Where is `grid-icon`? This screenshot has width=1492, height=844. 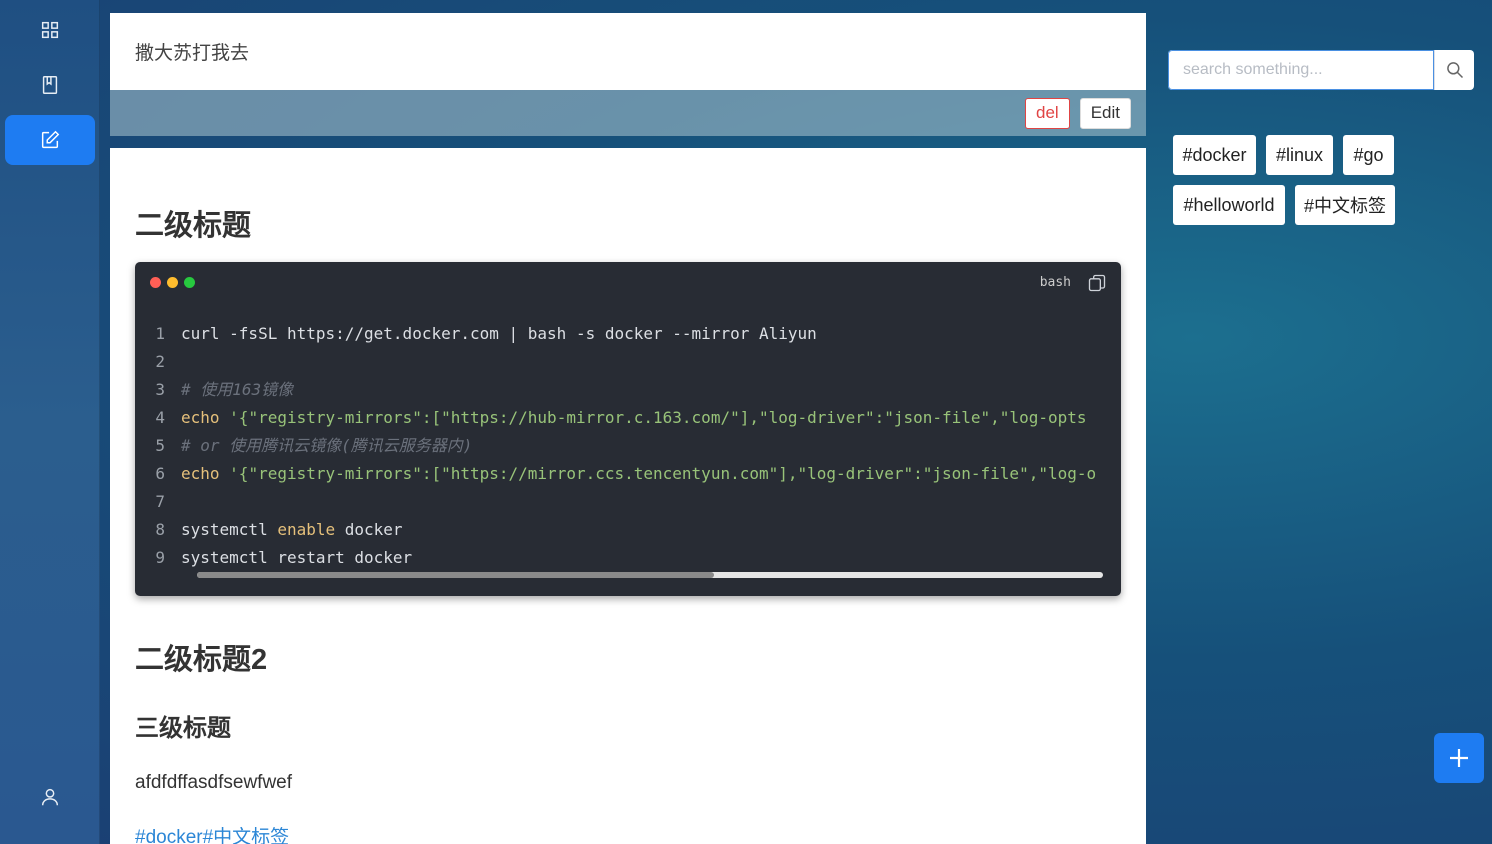 grid-icon is located at coordinates (50, 30).